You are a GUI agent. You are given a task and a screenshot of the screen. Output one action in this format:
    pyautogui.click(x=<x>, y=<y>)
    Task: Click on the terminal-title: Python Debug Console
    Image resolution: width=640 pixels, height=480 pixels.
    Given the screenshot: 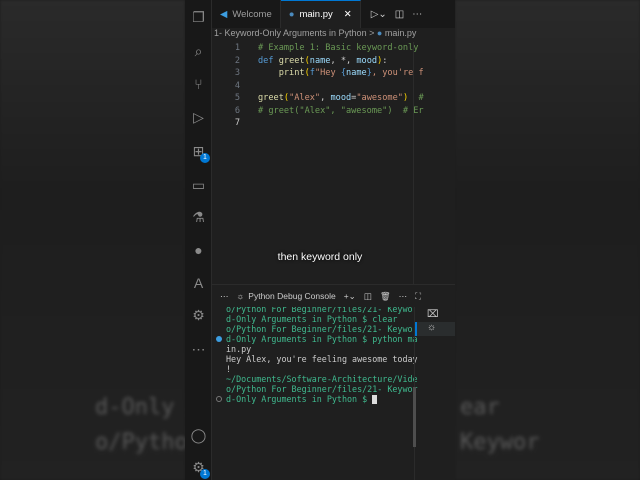 What is the action you would take?
    pyautogui.click(x=291, y=296)
    